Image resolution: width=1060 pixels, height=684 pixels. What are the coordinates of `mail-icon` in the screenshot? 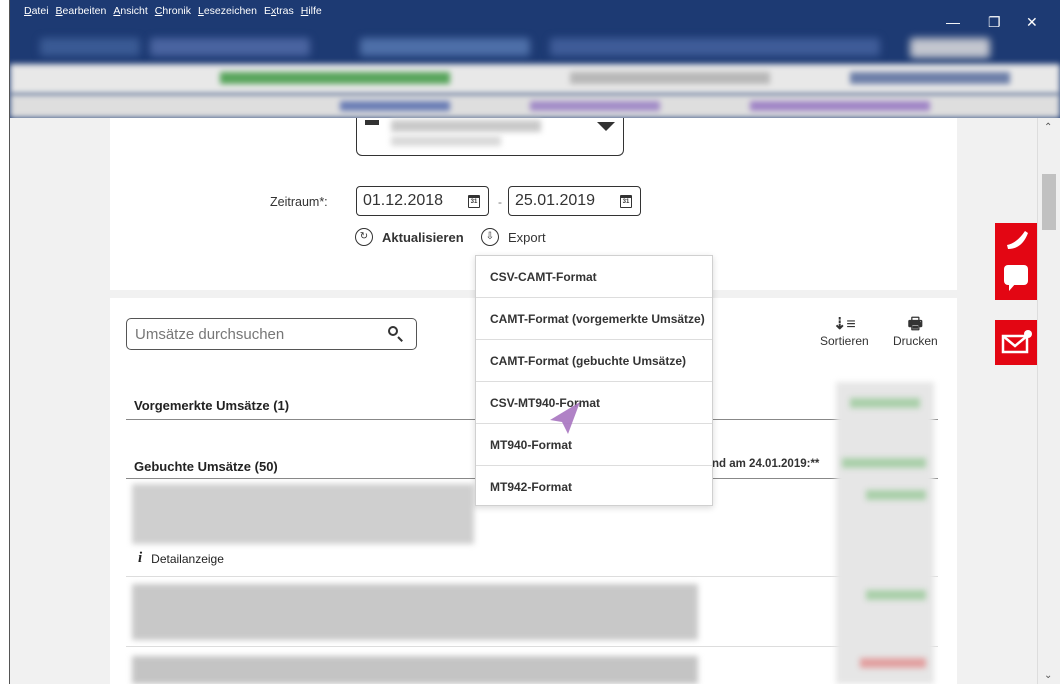 It's located at (1016, 342).